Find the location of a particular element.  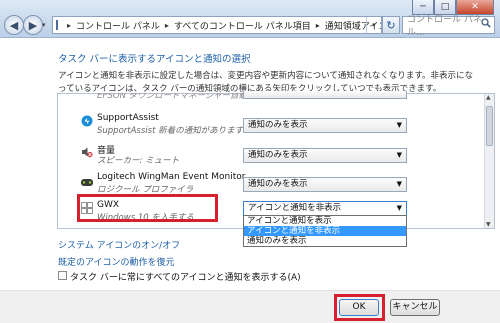

list-item-subtitle: スピーカー: ミュート is located at coordinates (138, 161).